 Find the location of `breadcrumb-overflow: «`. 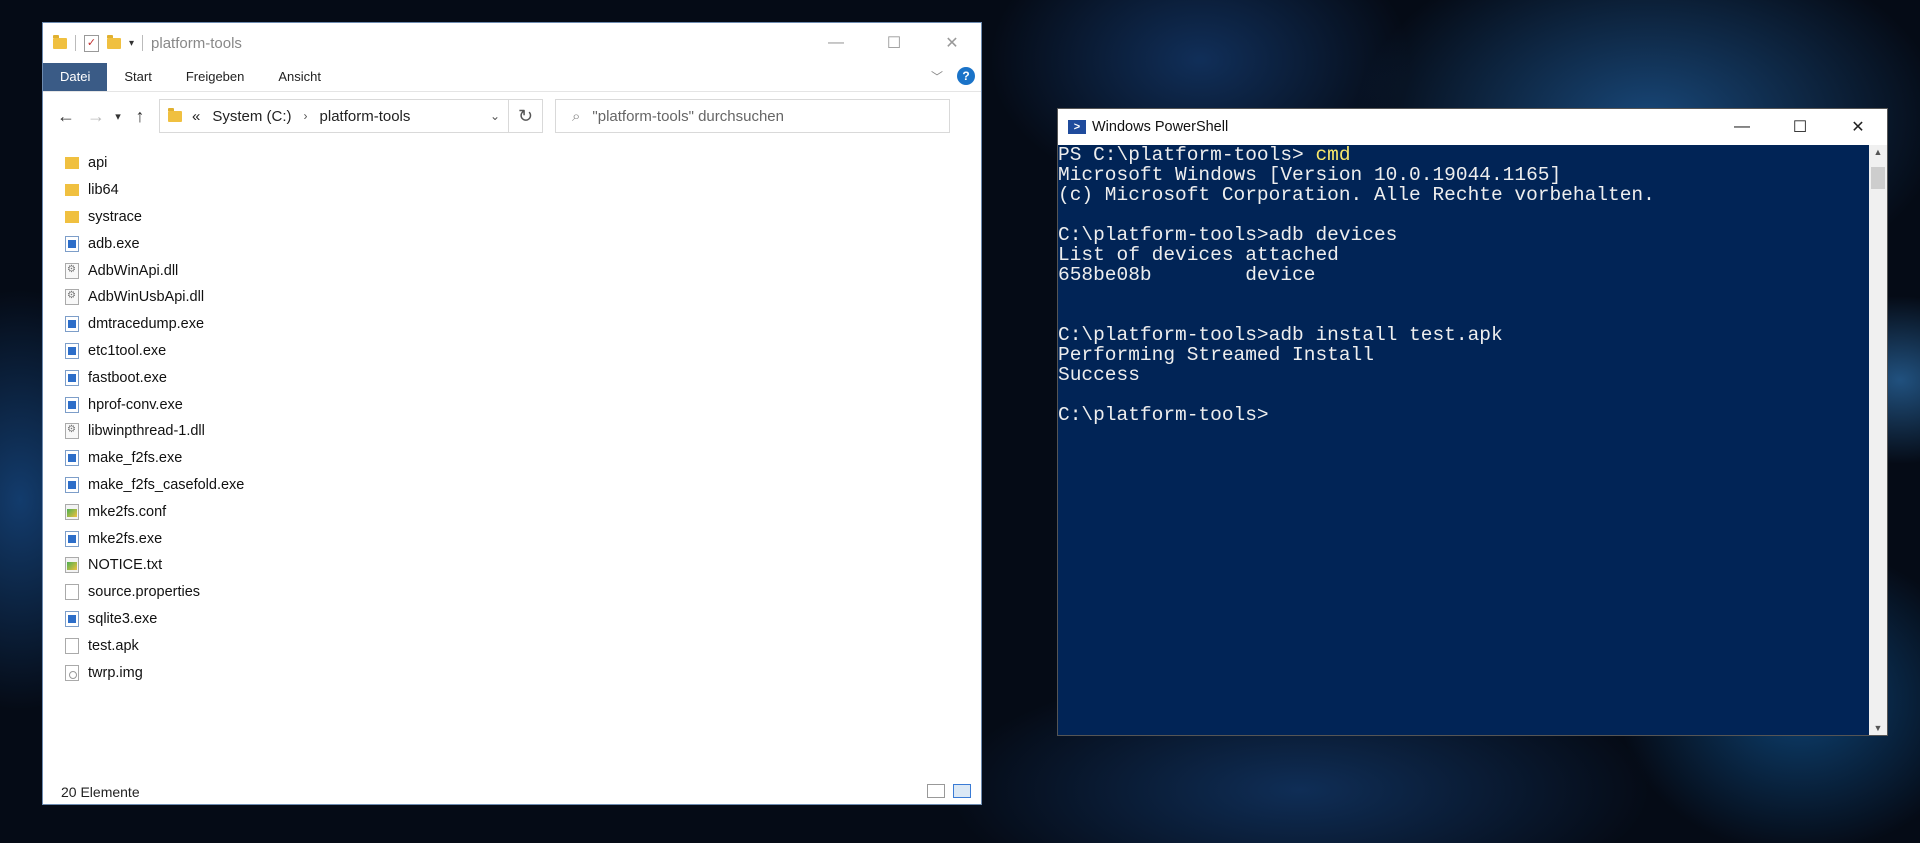

breadcrumb-overflow: « is located at coordinates (196, 116).